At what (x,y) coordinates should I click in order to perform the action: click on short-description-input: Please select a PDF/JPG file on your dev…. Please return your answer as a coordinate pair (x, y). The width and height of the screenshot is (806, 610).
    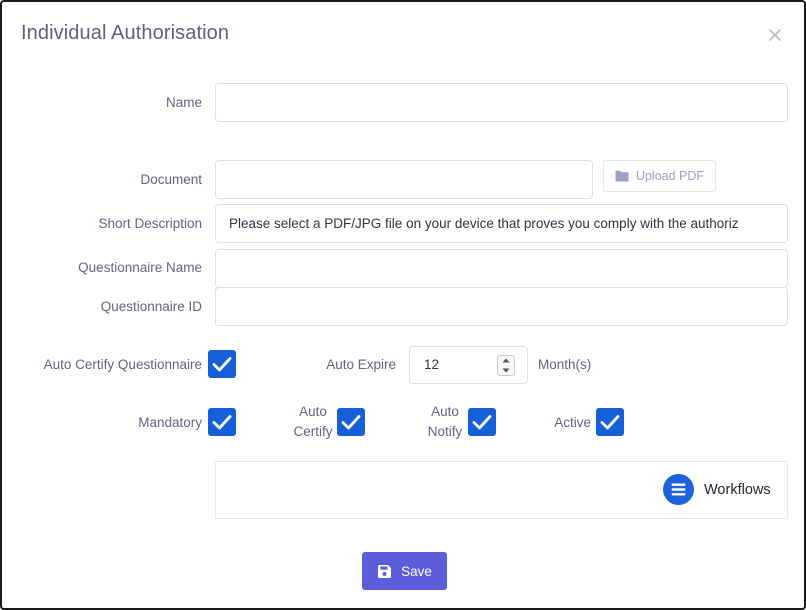
    Looking at the image, I should click on (501, 223).